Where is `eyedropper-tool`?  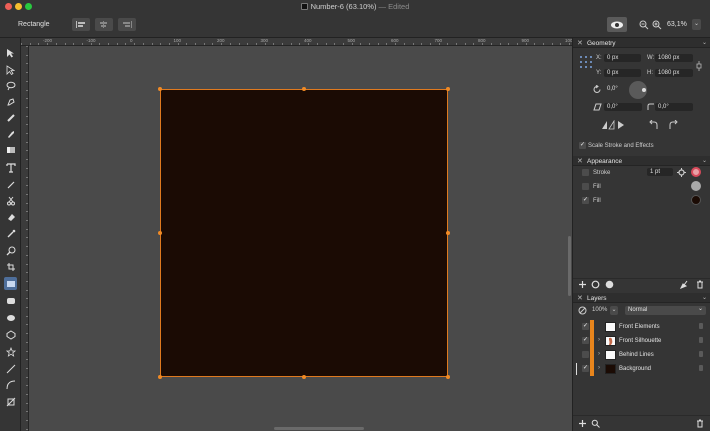 eyedropper-tool is located at coordinates (10, 233).